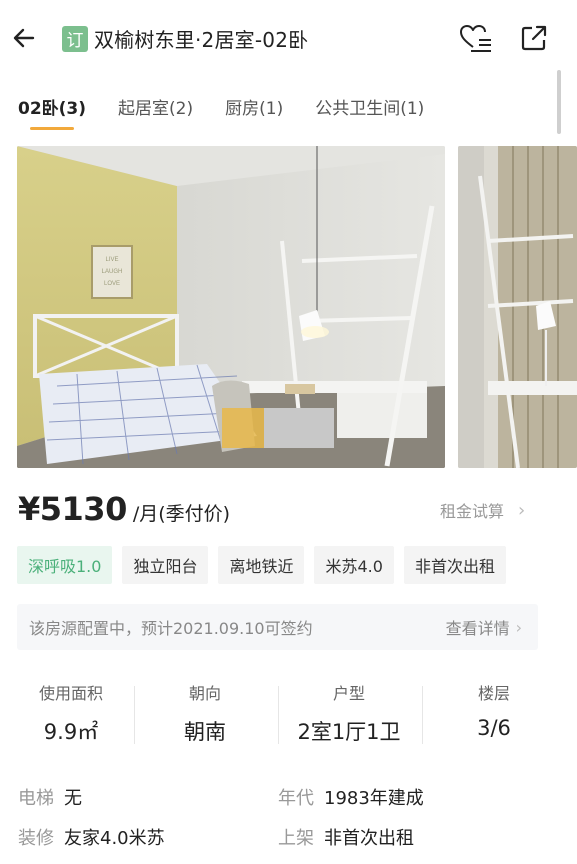  What do you see at coordinates (369, 114) in the screenshot?
I see `tab-bathroom: 公共卫生间(1)` at bounding box center [369, 114].